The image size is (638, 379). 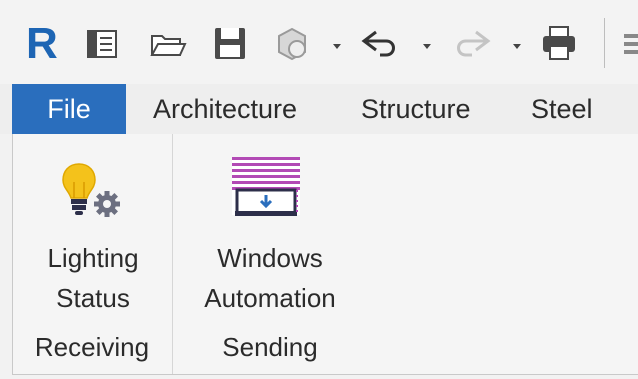 What do you see at coordinates (270, 347) in the screenshot?
I see `panel-title-sending: Sending` at bounding box center [270, 347].